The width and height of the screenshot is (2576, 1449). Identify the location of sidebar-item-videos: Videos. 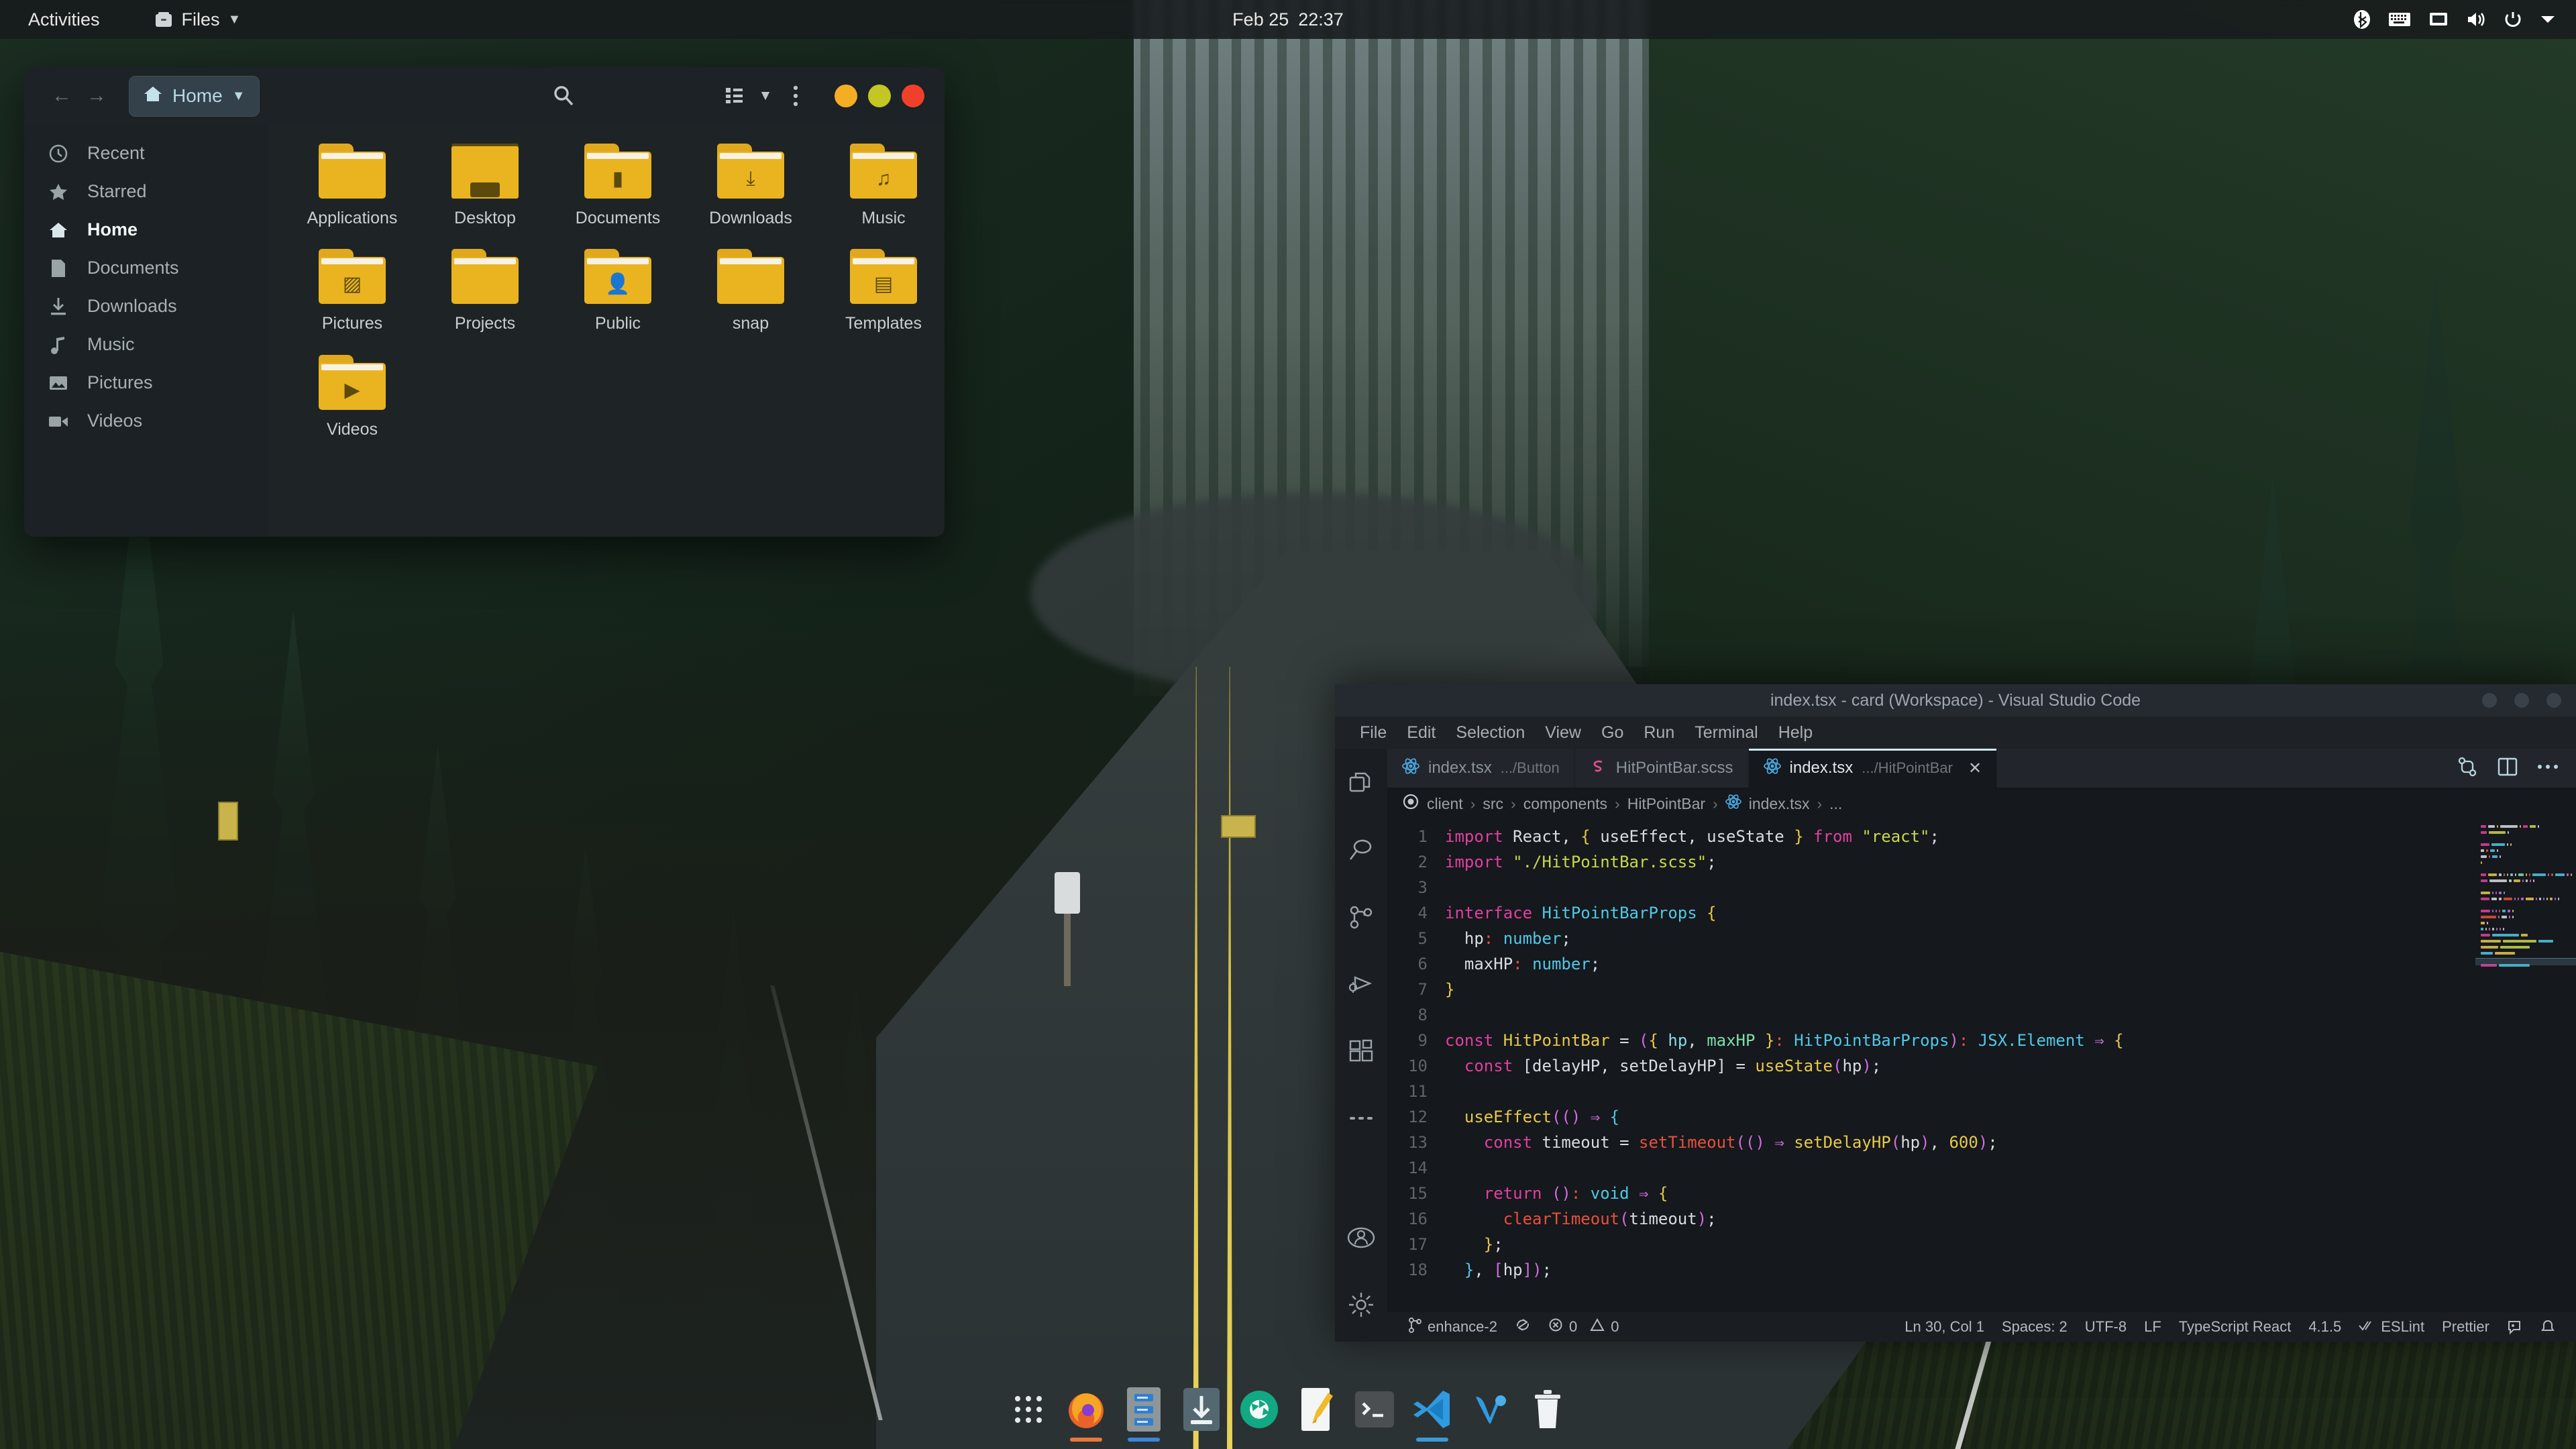
(146, 421).